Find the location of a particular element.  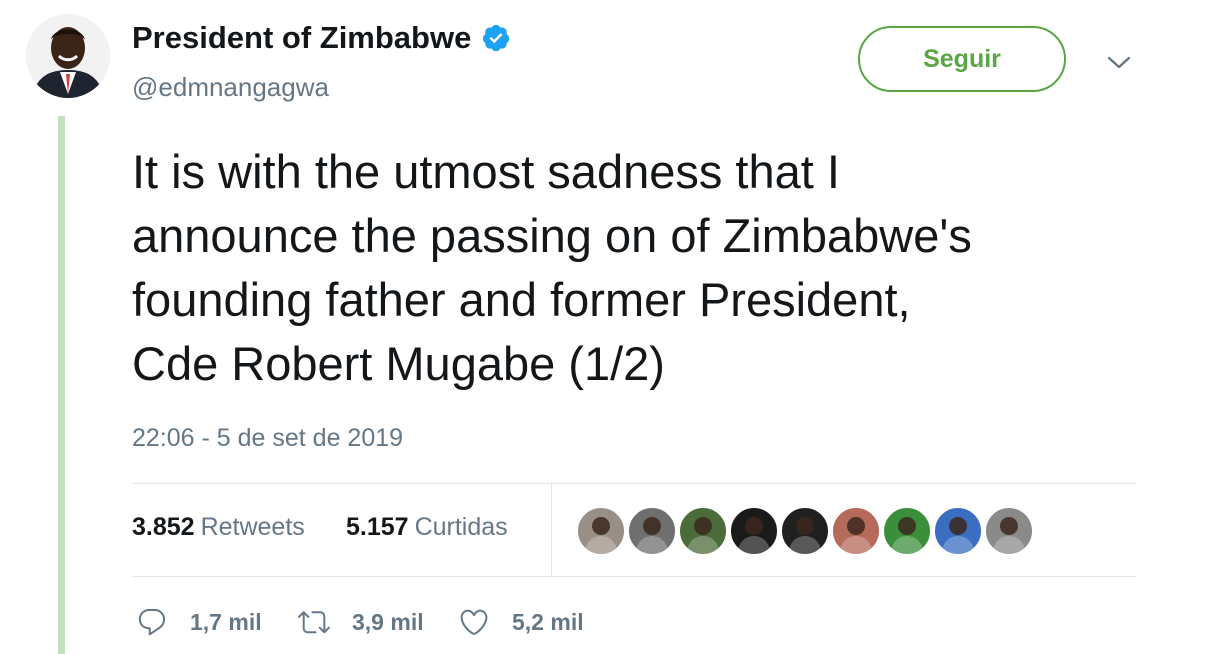

user-handle: @edmnangagwa is located at coordinates (230, 87).